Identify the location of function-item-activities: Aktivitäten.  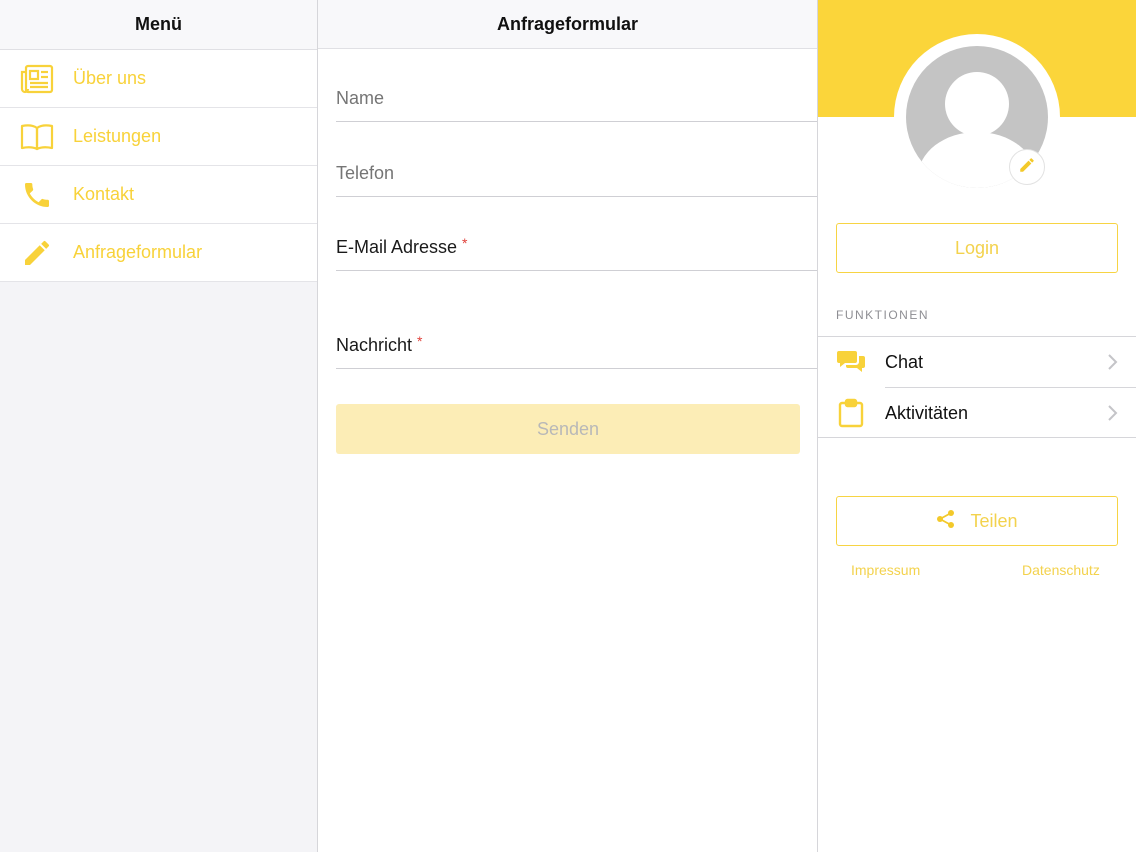
(977, 413).